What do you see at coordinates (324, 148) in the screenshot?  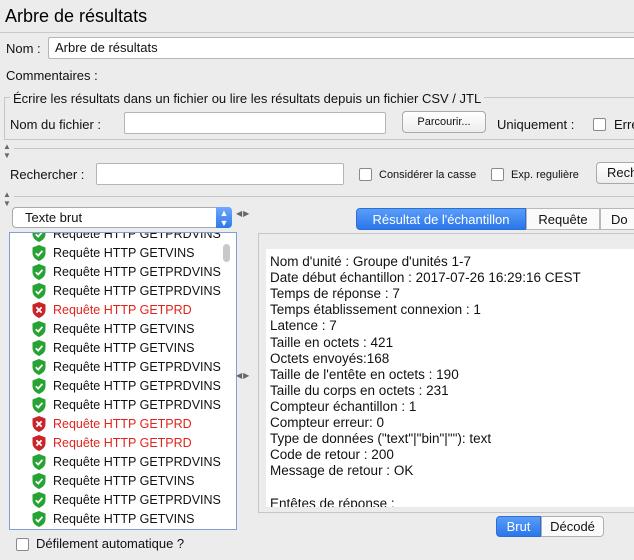 I see `splitter-line` at bounding box center [324, 148].